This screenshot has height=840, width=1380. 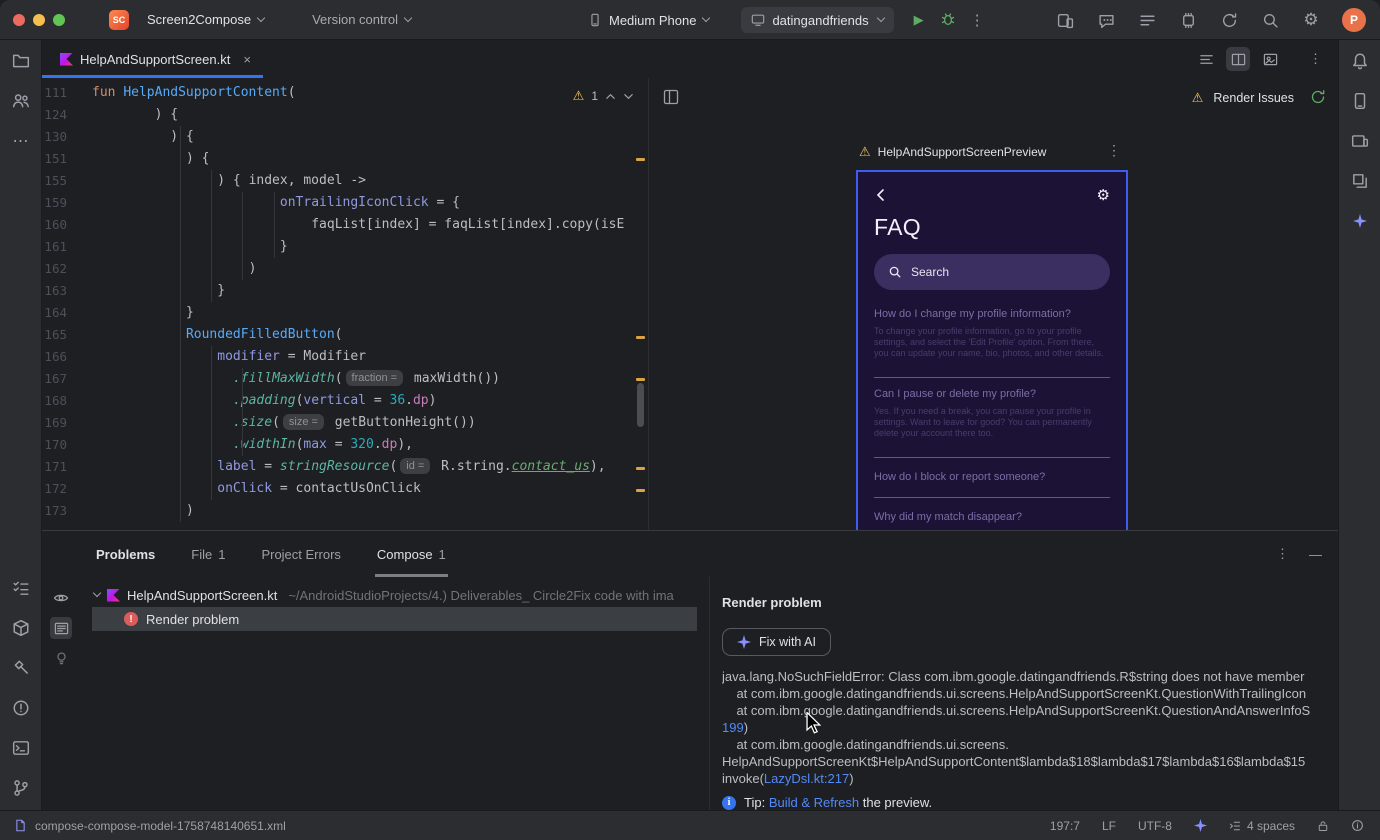 What do you see at coordinates (733, 727) in the screenshot?
I see `stack-trace-link: 199` at bounding box center [733, 727].